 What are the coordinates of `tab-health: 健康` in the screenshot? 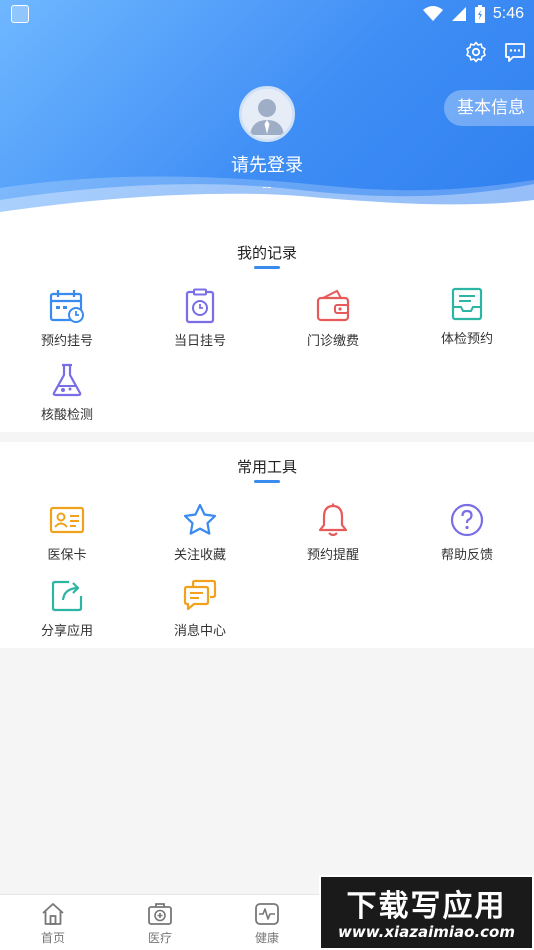 It's located at (267, 923).